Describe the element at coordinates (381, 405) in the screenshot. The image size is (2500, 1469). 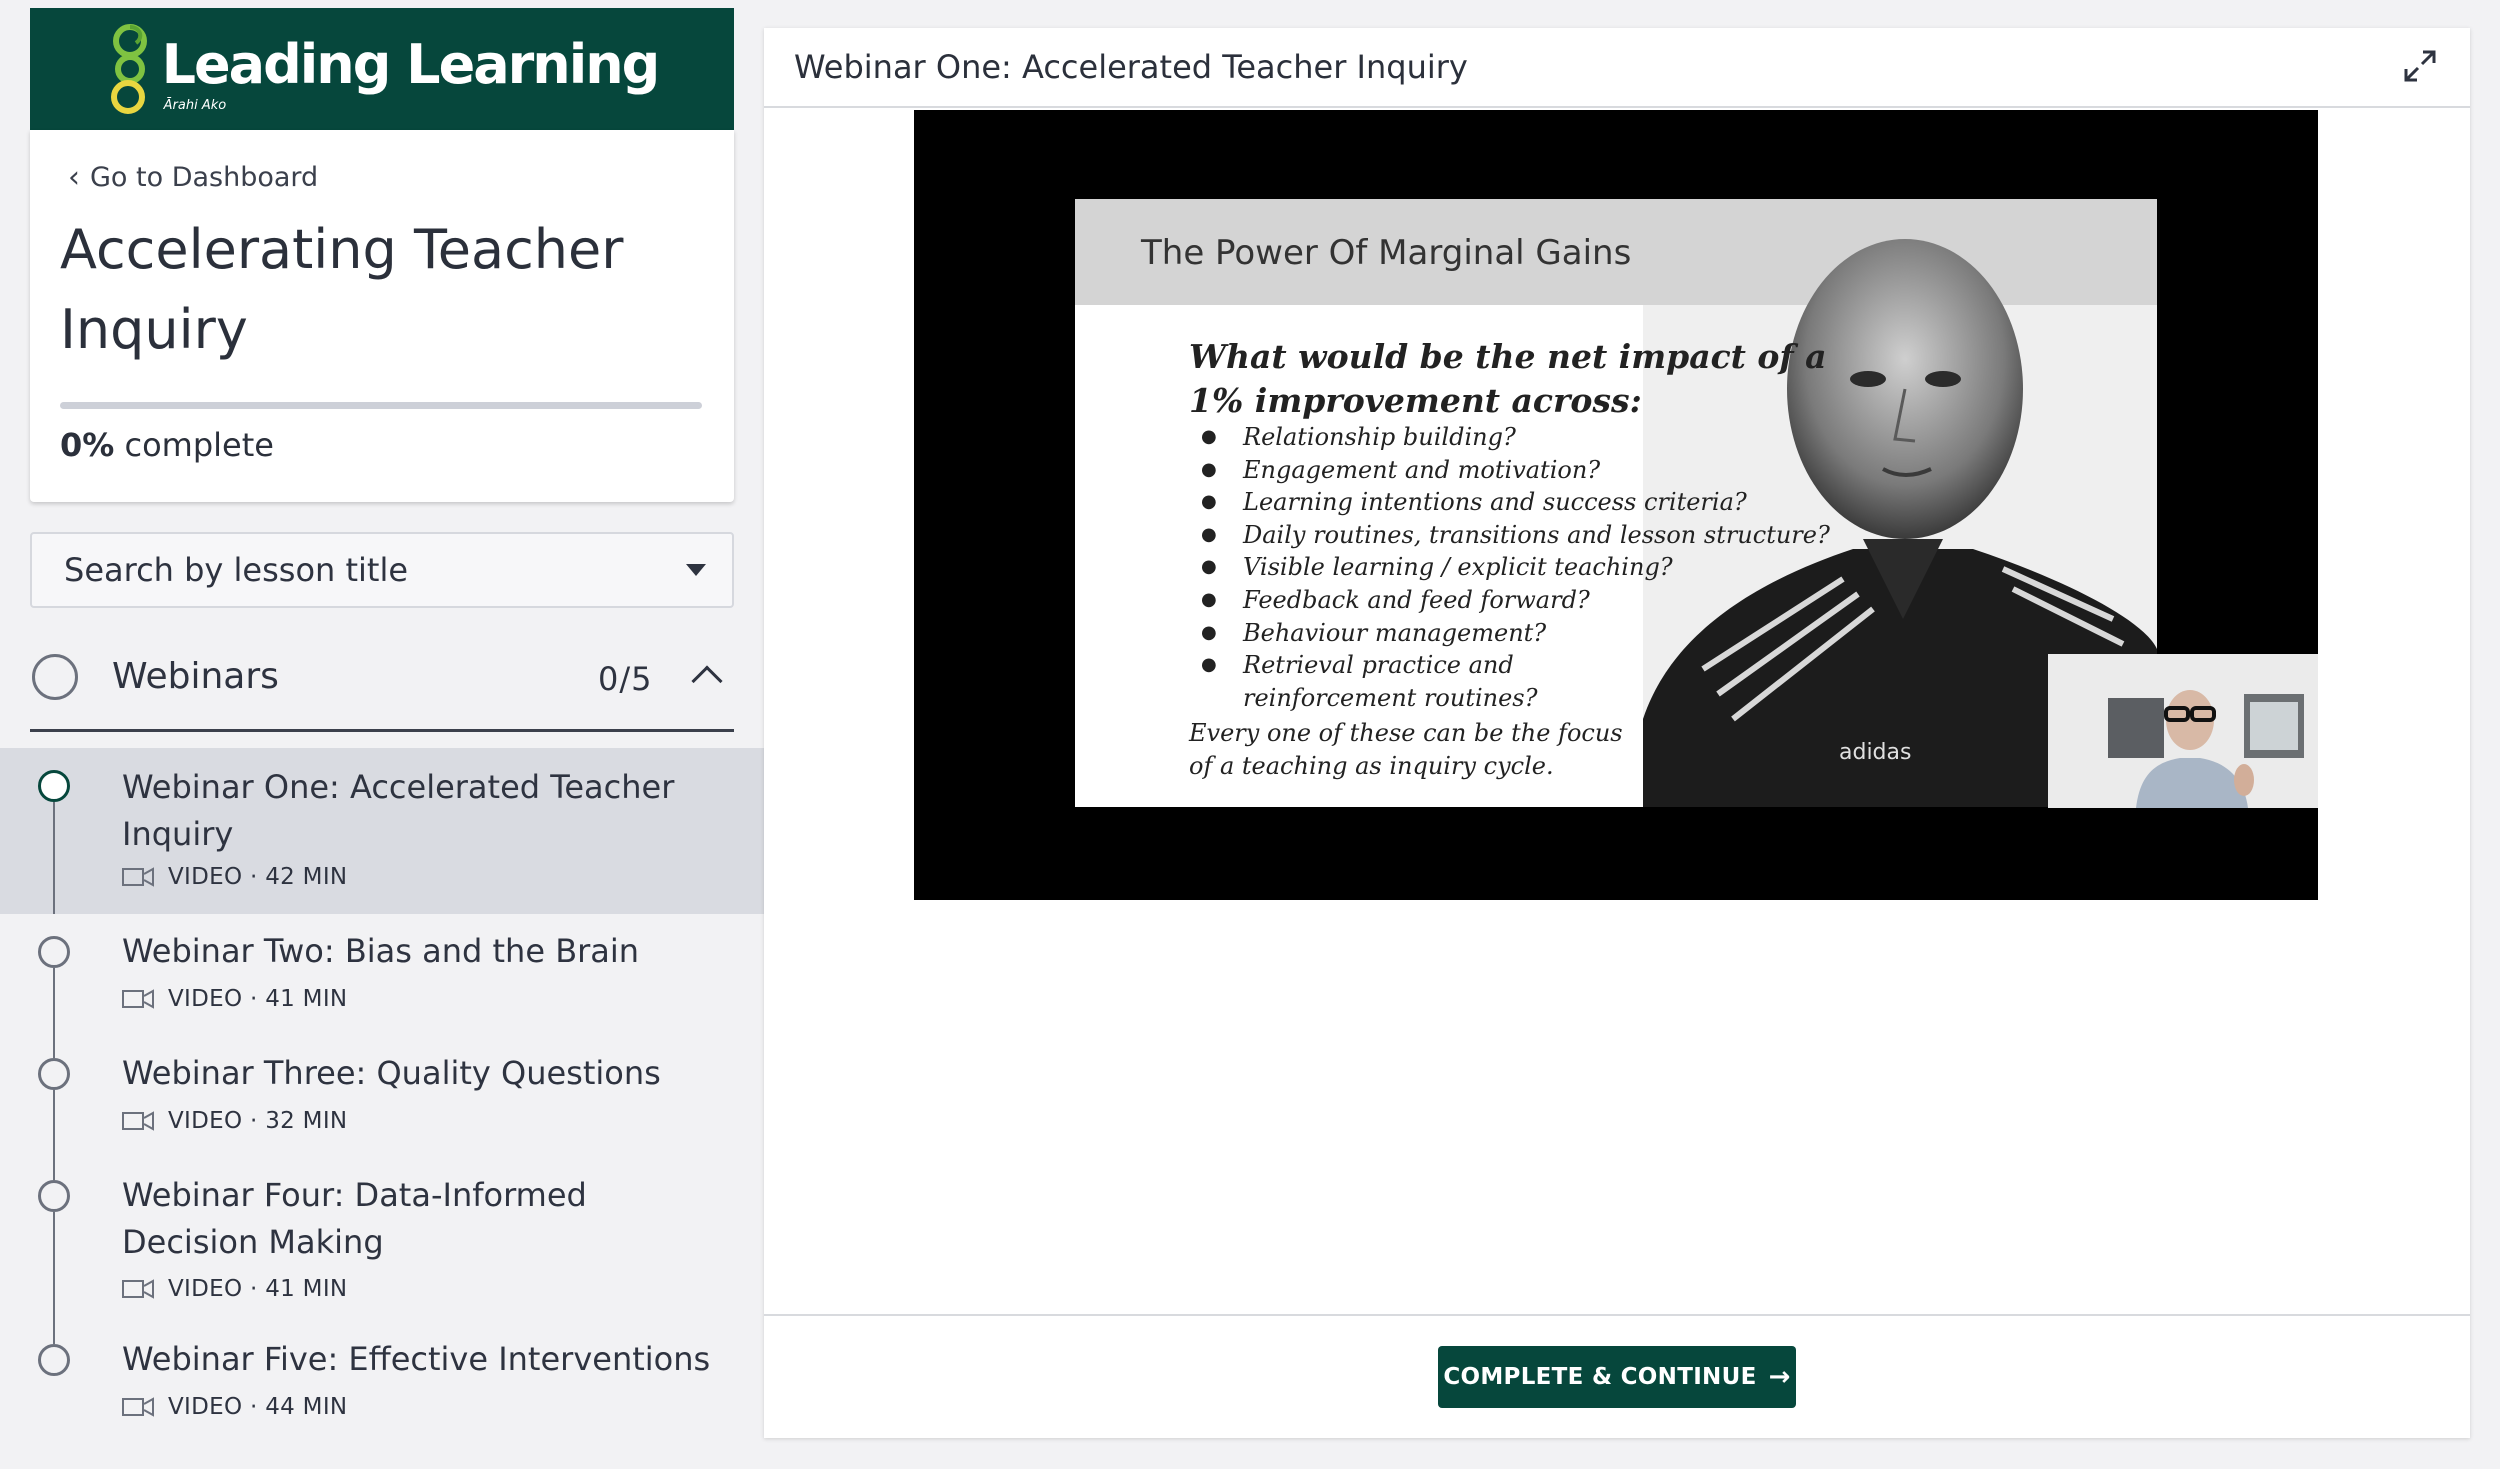
I see `progress-bar` at that location.